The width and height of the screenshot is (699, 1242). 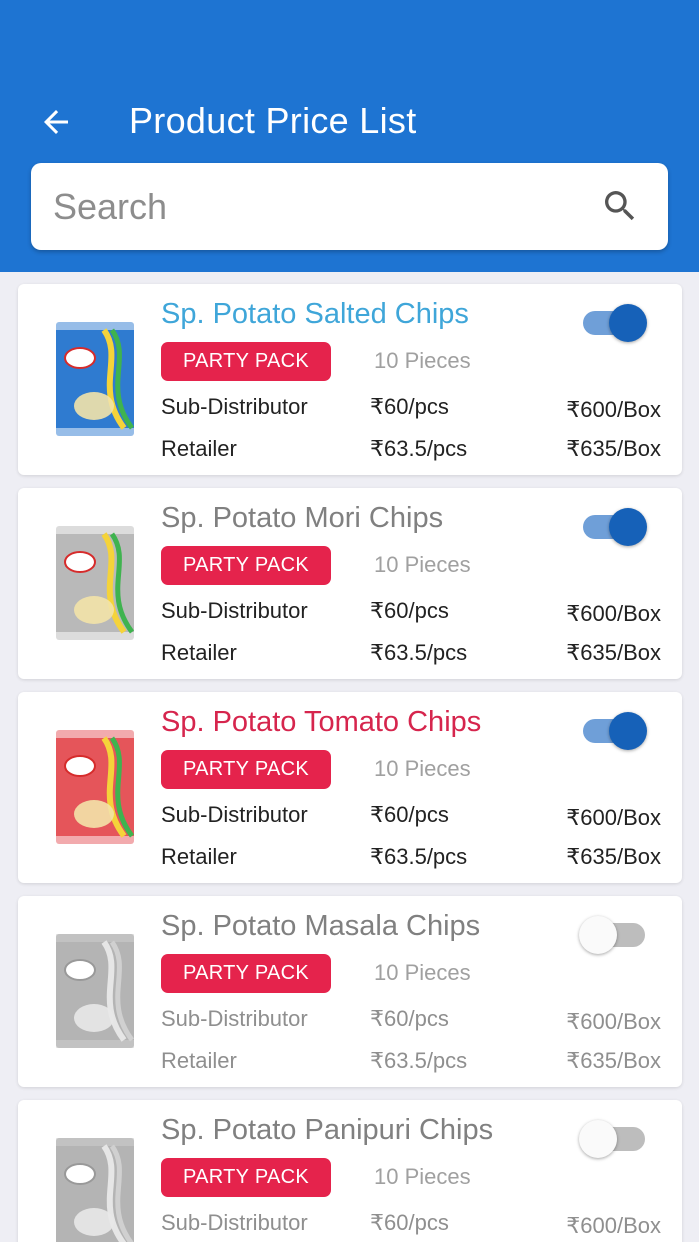 I want to click on search-icon, so click(x=620, y=206).